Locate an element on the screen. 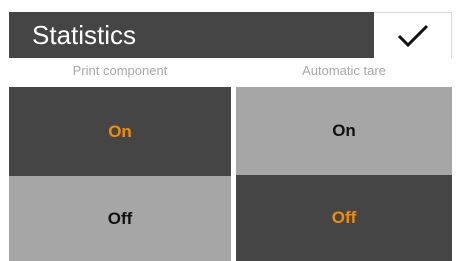 The height and width of the screenshot is (261, 461). title-bar: Statistics is located at coordinates (191, 35).